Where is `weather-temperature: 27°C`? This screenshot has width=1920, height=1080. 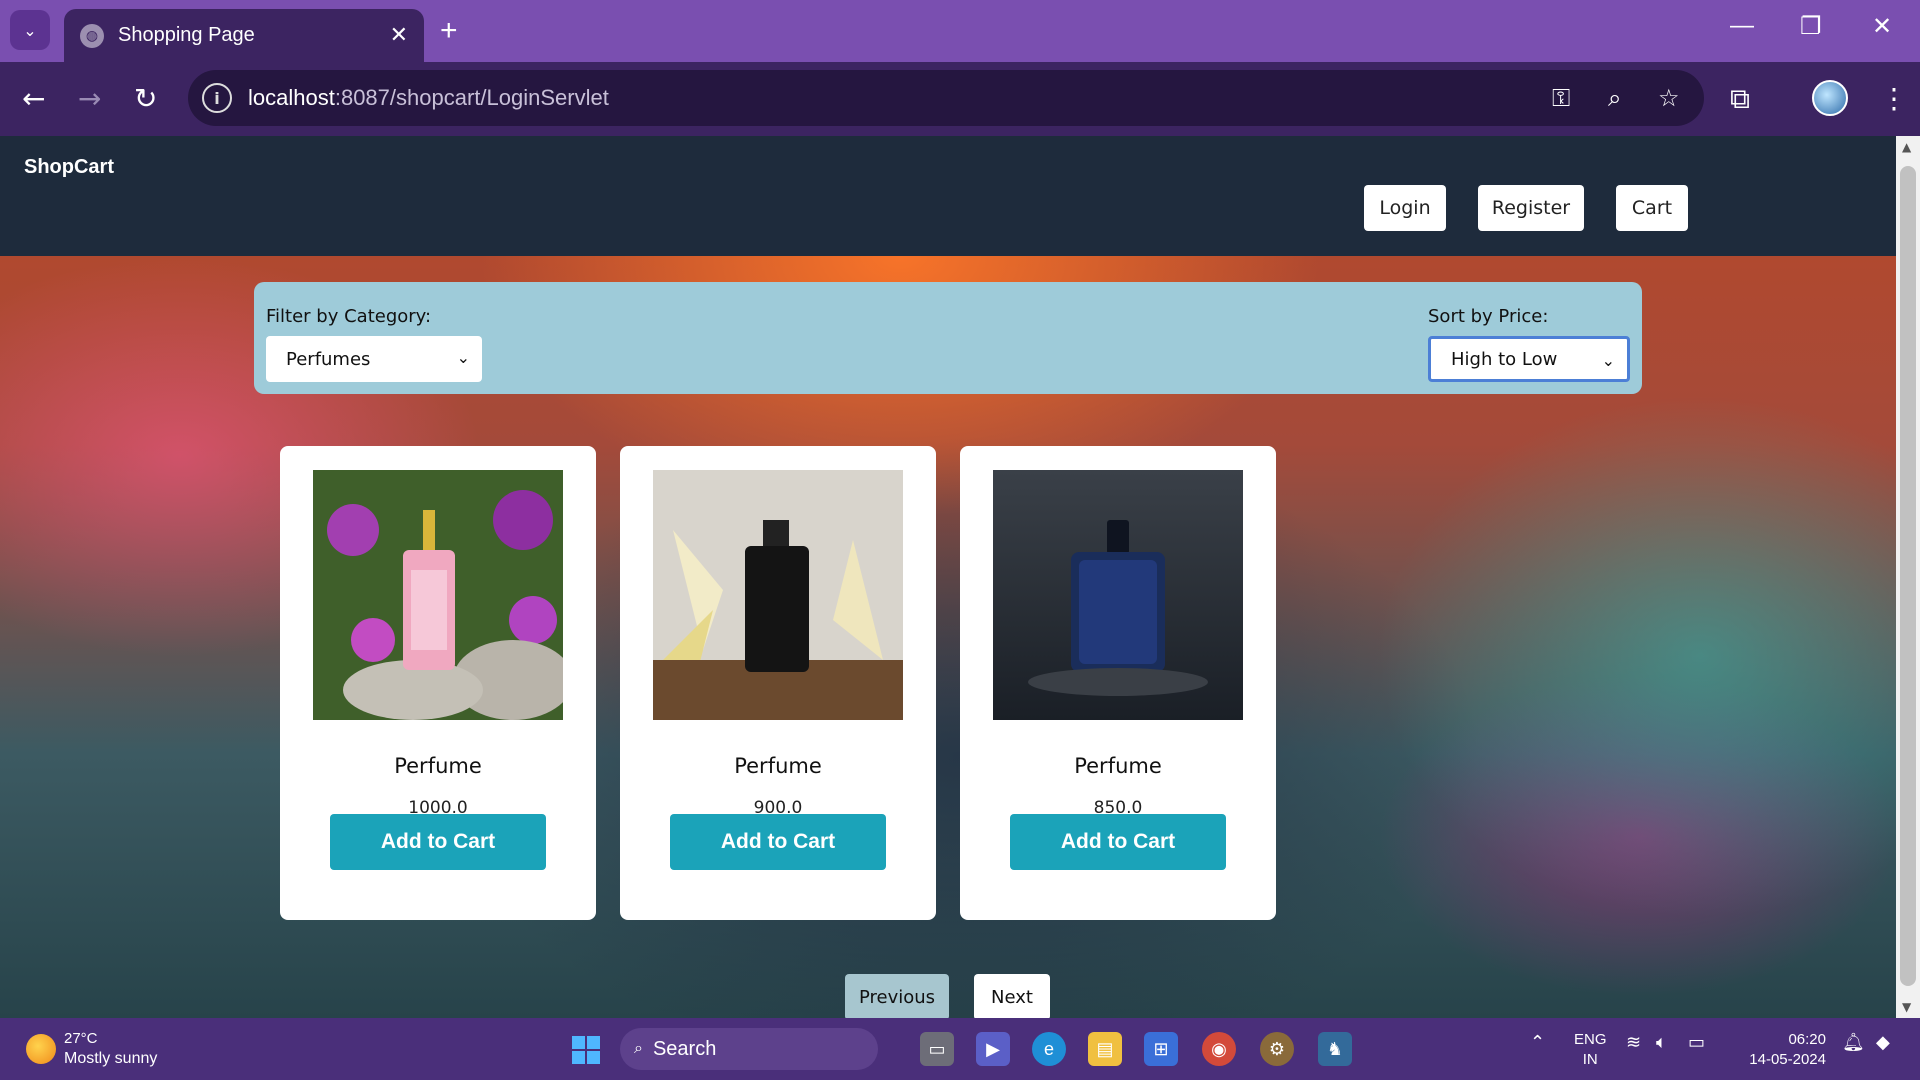 weather-temperature: 27°C is located at coordinates (81, 1038).